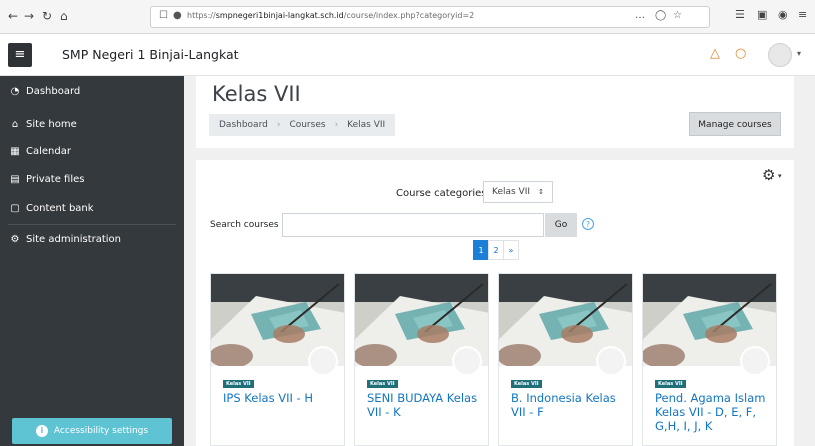 This screenshot has height=446, width=815. What do you see at coordinates (48, 151) in the screenshot?
I see `sidebar-item-label: Calendar` at bounding box center [48, 151].